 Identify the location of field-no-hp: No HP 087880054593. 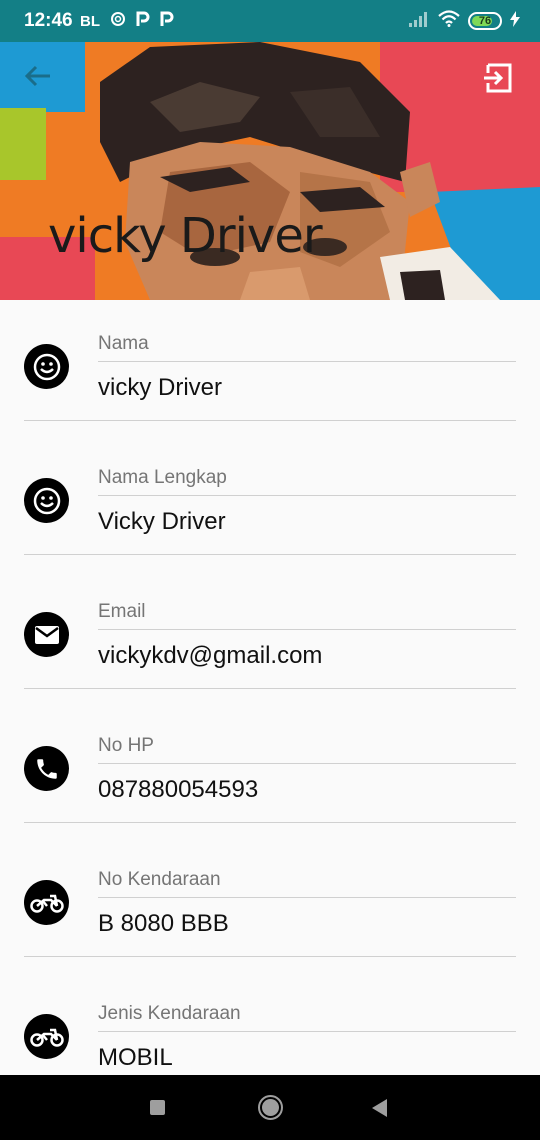
(270, 769).